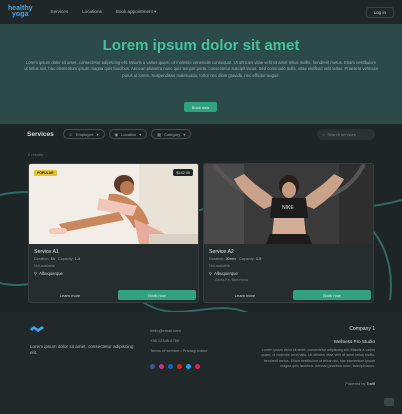  Describe the element at coordinates (52, 259) in the screenshot. I see `duration-value: 1h` at that location.